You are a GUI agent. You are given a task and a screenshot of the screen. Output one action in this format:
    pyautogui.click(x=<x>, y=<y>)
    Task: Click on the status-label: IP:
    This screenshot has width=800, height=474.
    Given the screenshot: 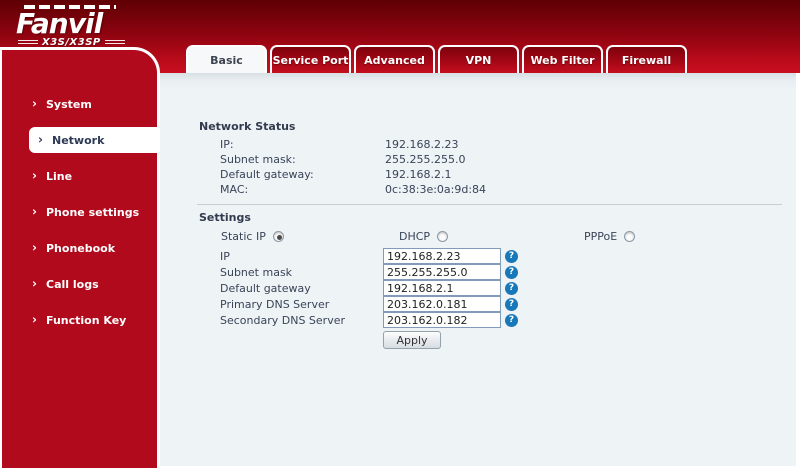 What is the action you would take?
    pyautogui.click(x=227, y=144)
    